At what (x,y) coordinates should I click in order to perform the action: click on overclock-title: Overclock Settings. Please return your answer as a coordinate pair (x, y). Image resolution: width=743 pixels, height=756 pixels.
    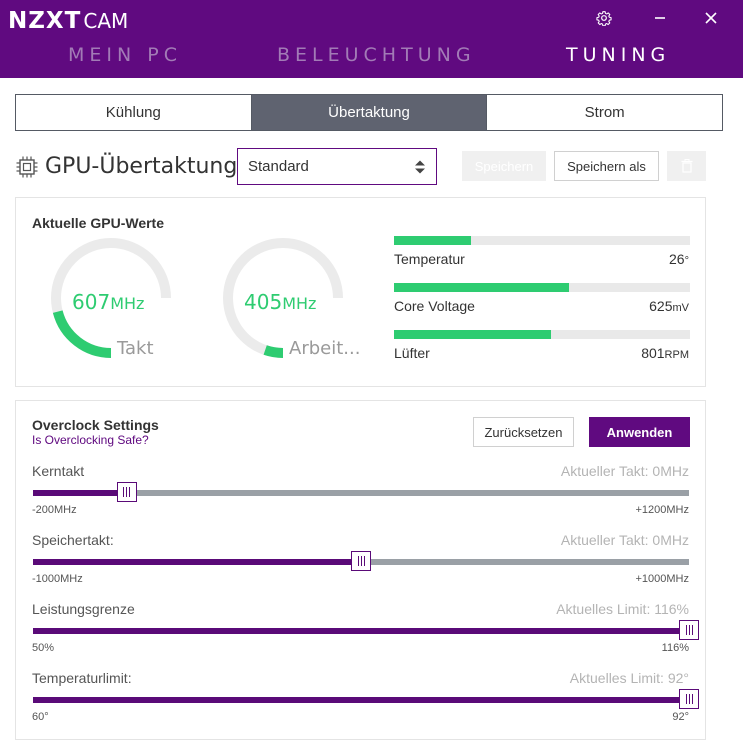
    Looking at the image, I should click on (95, 425).